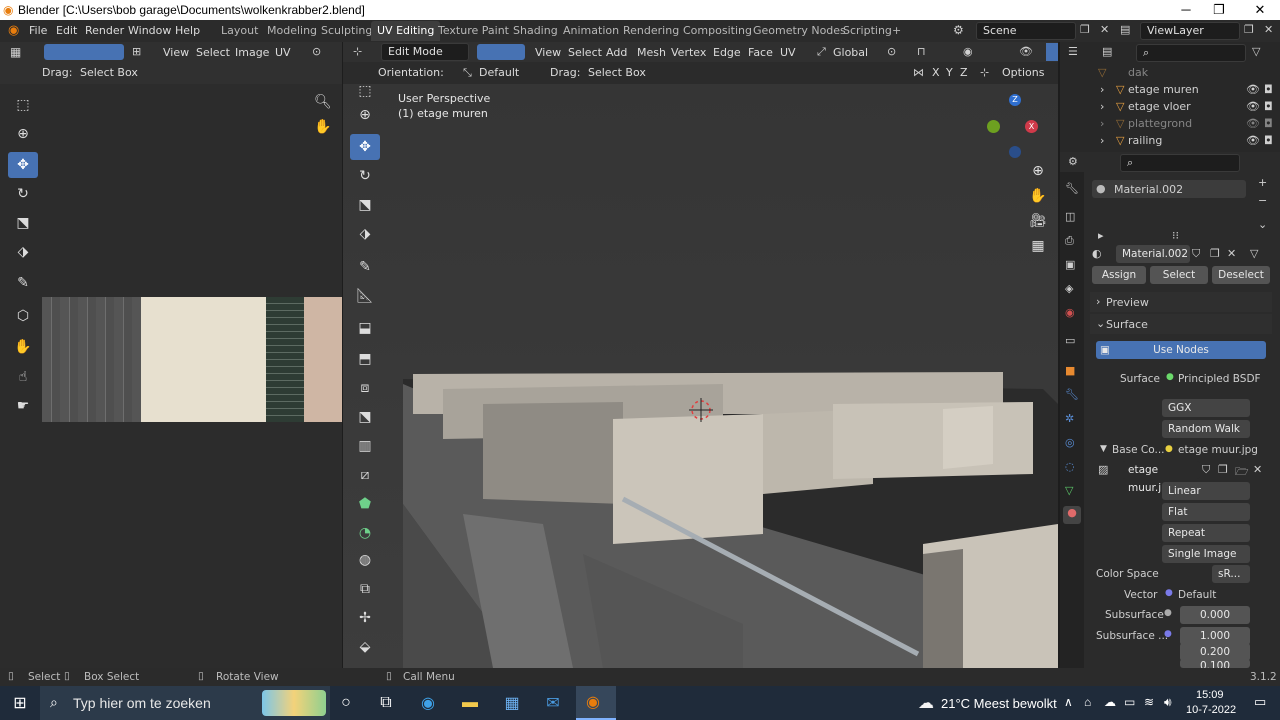 The width and height of the screenshot is (1280, 720). I want to click on zoom-icon: 🔍︎, so click(323, 102).